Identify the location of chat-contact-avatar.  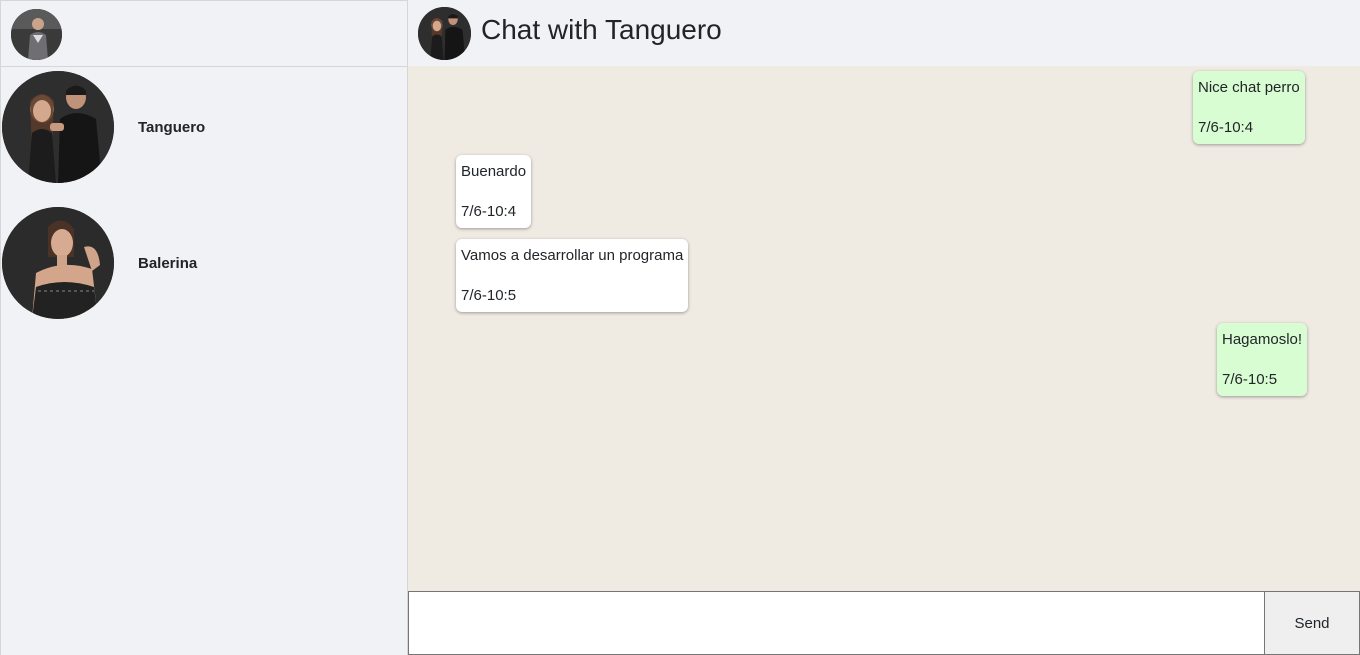
(444, 33).